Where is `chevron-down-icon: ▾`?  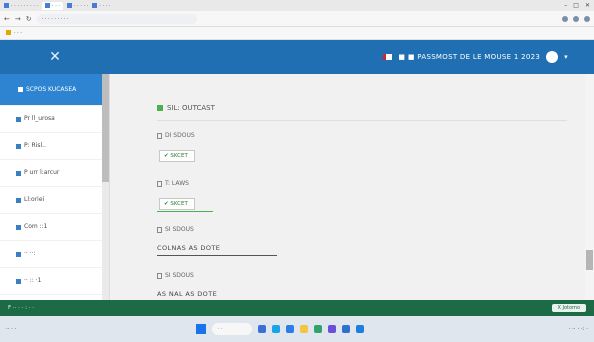
chevron-down-icon: ▾ is located at coordinates (566, 57).